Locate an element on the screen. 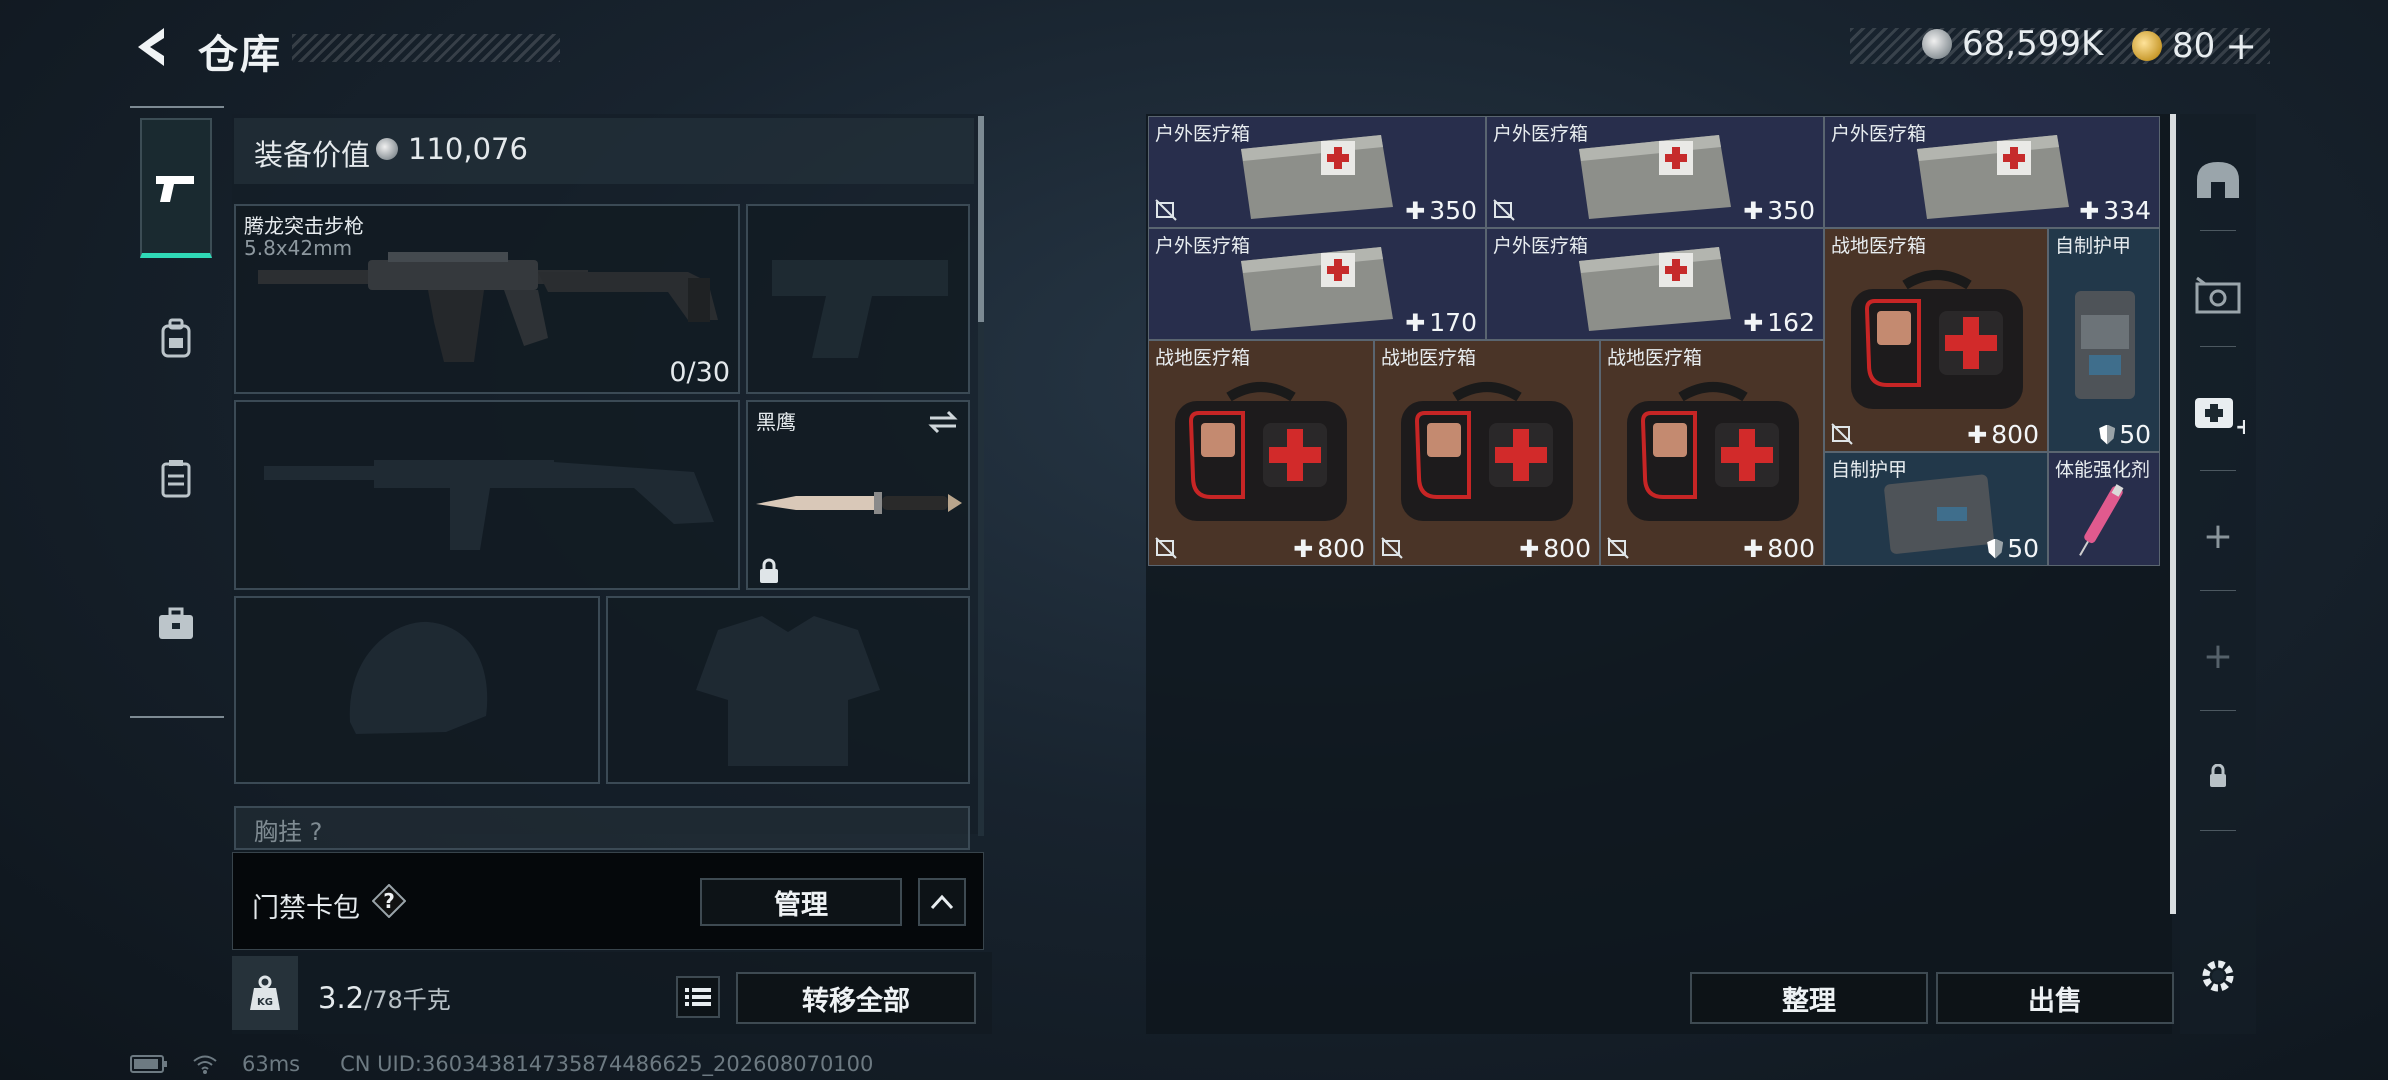 The width and height of the screenshot is (2388, 1080). list-view-button is located at coordinates (698, 997).